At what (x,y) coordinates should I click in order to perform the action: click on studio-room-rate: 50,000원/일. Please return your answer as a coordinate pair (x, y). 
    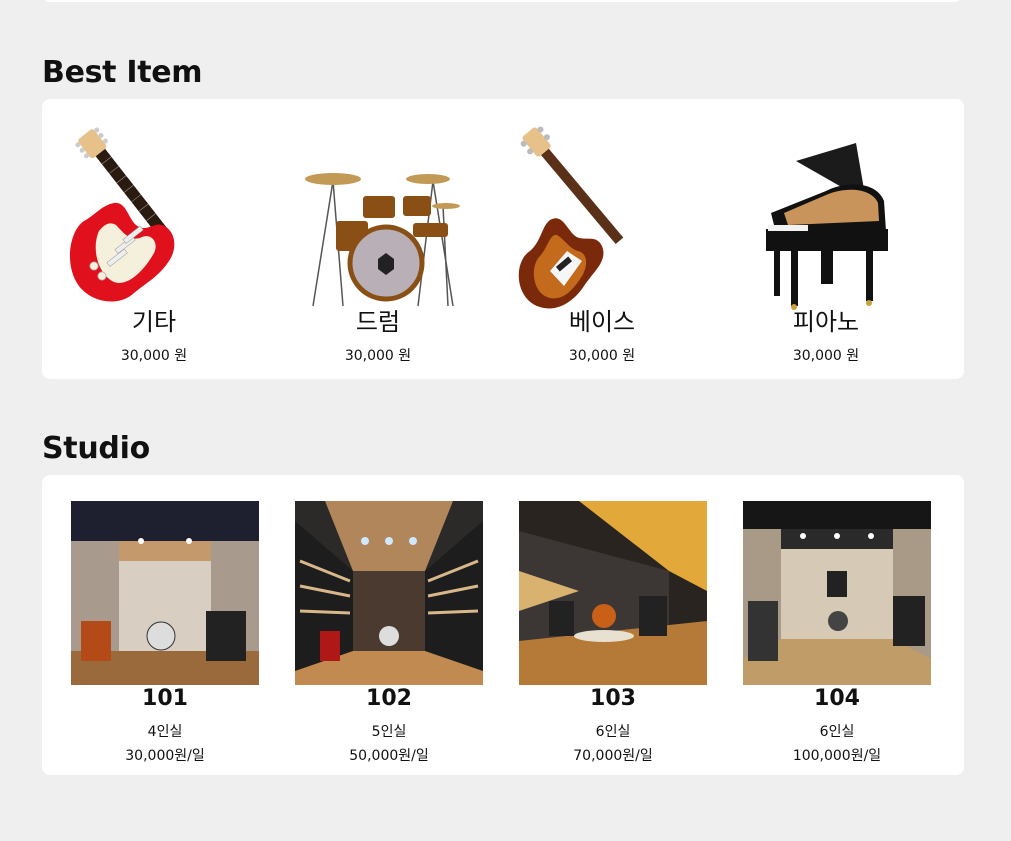
    Looking at the image, I should click on (389, 756).